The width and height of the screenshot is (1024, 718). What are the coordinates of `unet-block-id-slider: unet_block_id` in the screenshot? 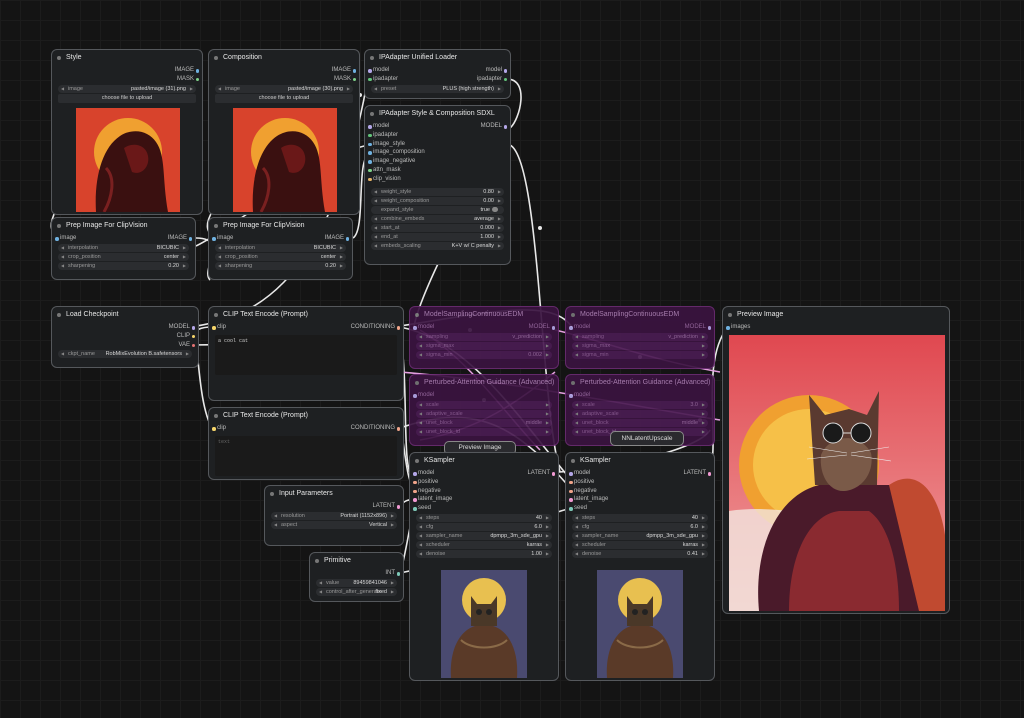 It's located at (484, 431).